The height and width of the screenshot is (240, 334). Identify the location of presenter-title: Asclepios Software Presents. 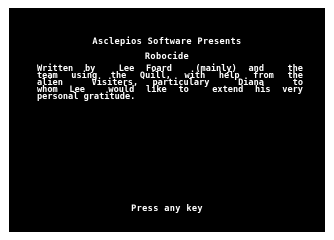
(167, 42).